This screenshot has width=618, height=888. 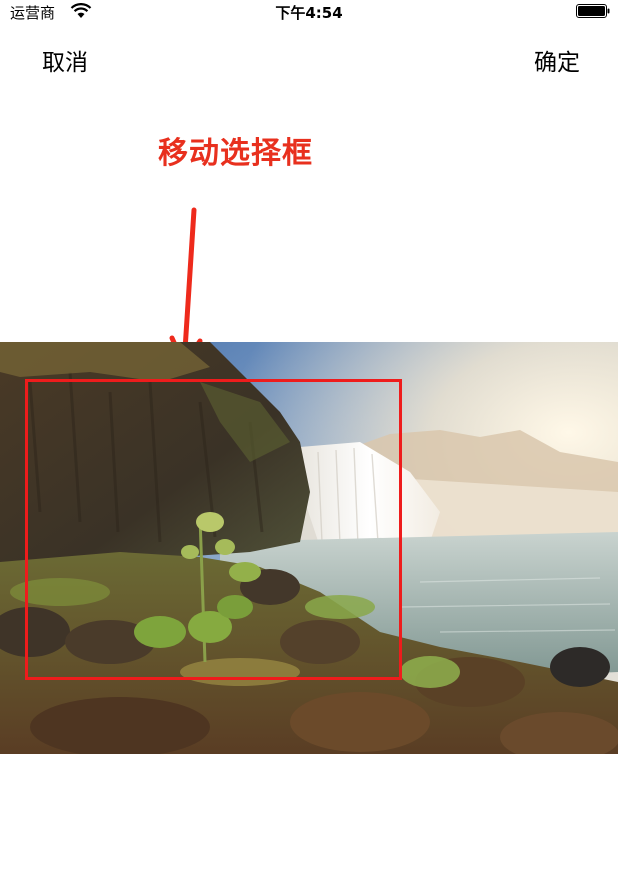 What do you see at coordinates (593, 11) in the screenshot?
I see `battery-icon` at bounding box center [593, 11].